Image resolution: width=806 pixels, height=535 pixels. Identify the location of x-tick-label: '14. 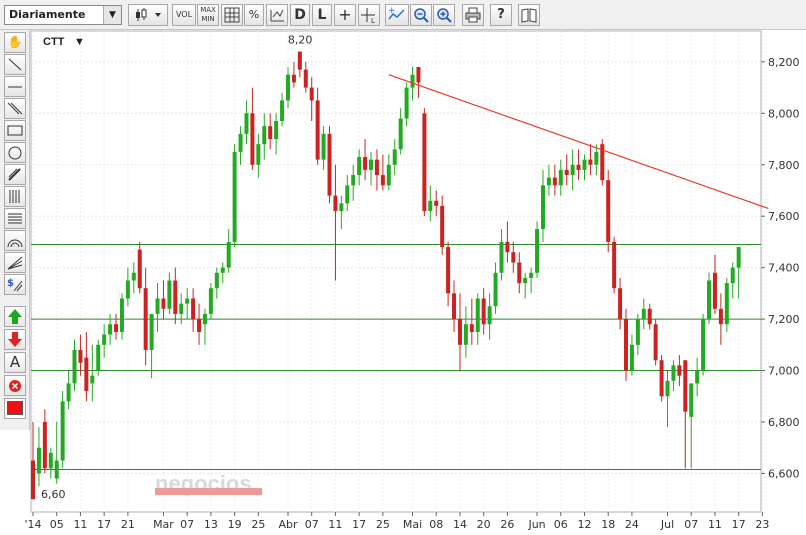
(32, 524).